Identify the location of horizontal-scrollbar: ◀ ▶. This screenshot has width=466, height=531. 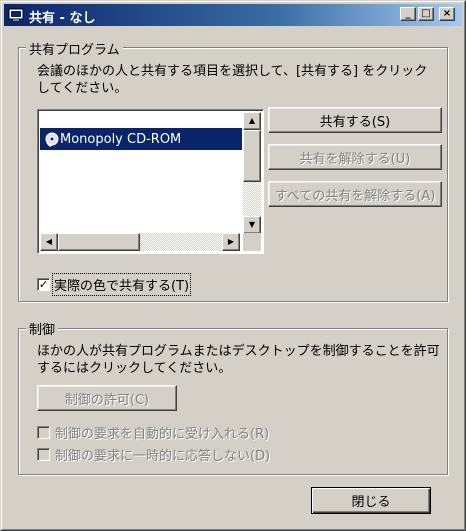
(140, 242).